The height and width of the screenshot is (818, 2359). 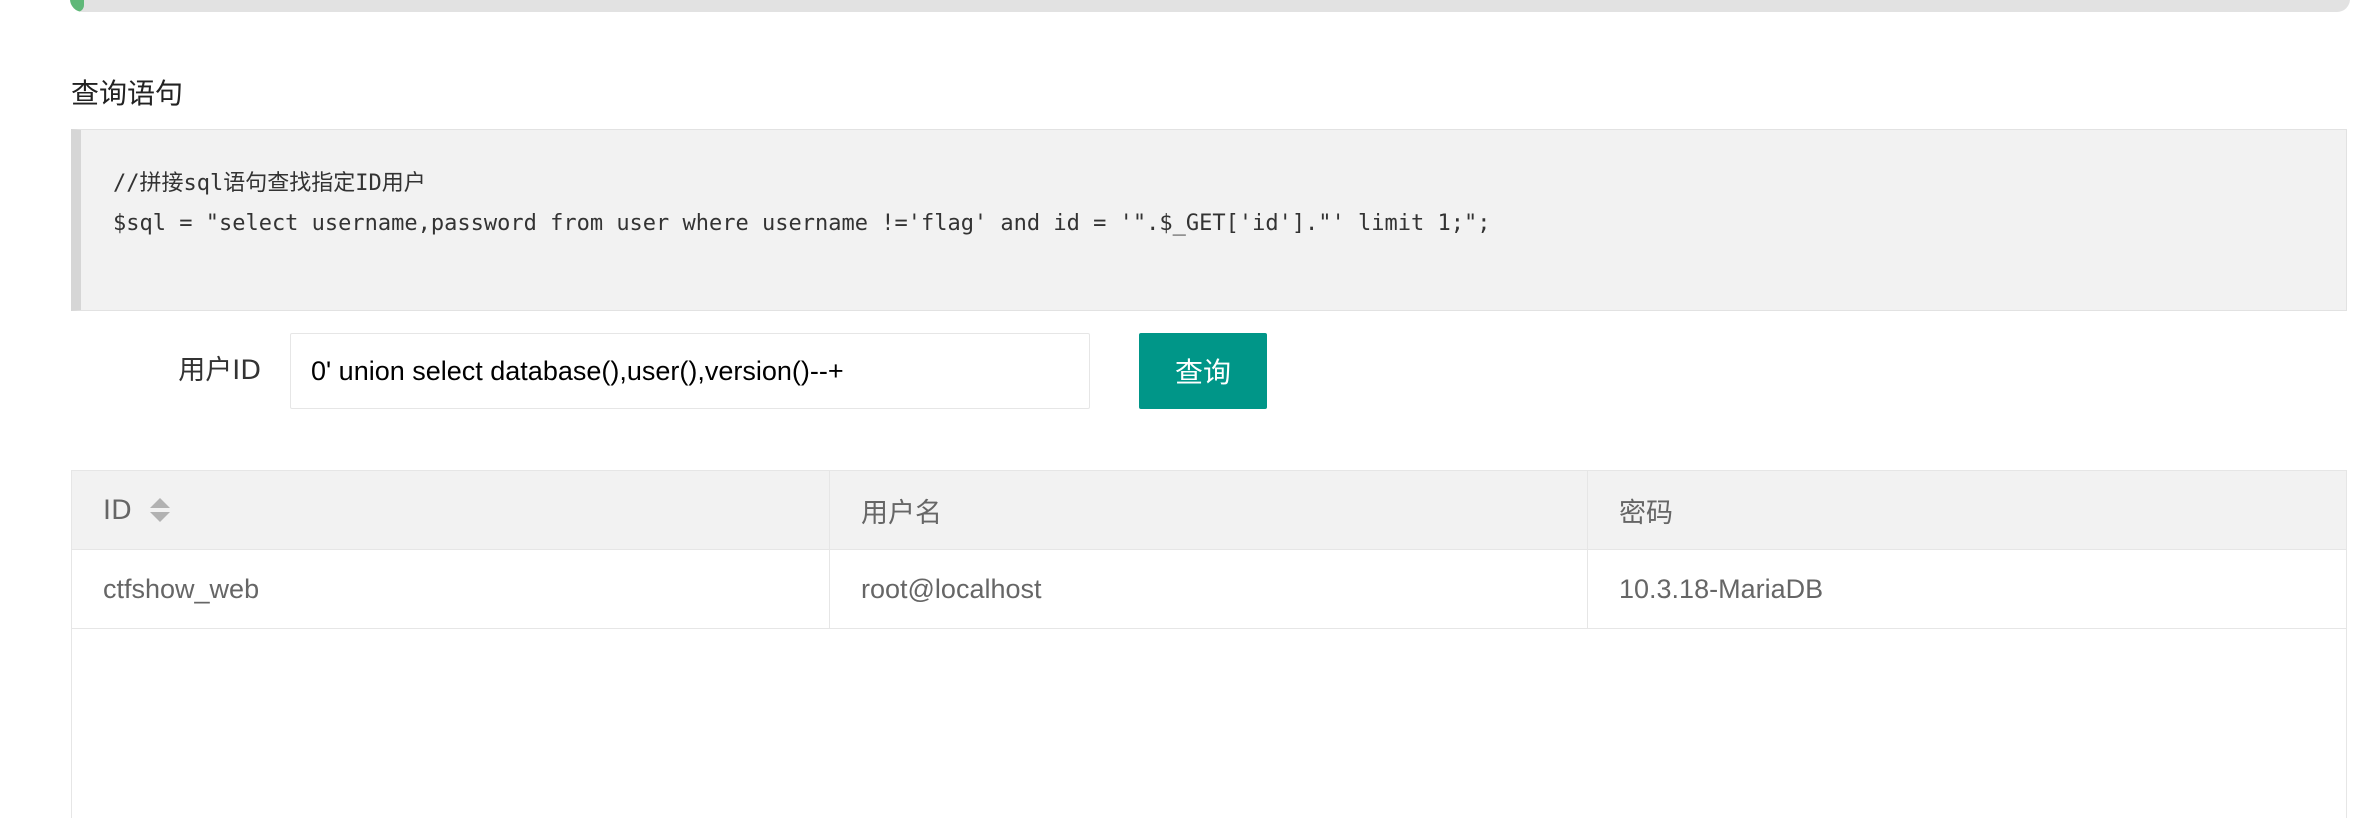 What do you see at coordinates (117, 510) in the screenshot?
I see `column-header-label: ID` at bounding box center [117, 510].